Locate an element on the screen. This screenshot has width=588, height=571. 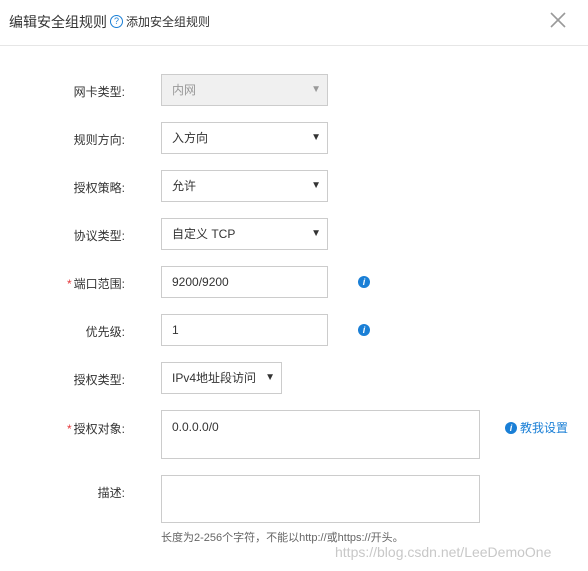
auth-type-select: IPv4地址段访问 ▼ is located at coordinates (221, 378).